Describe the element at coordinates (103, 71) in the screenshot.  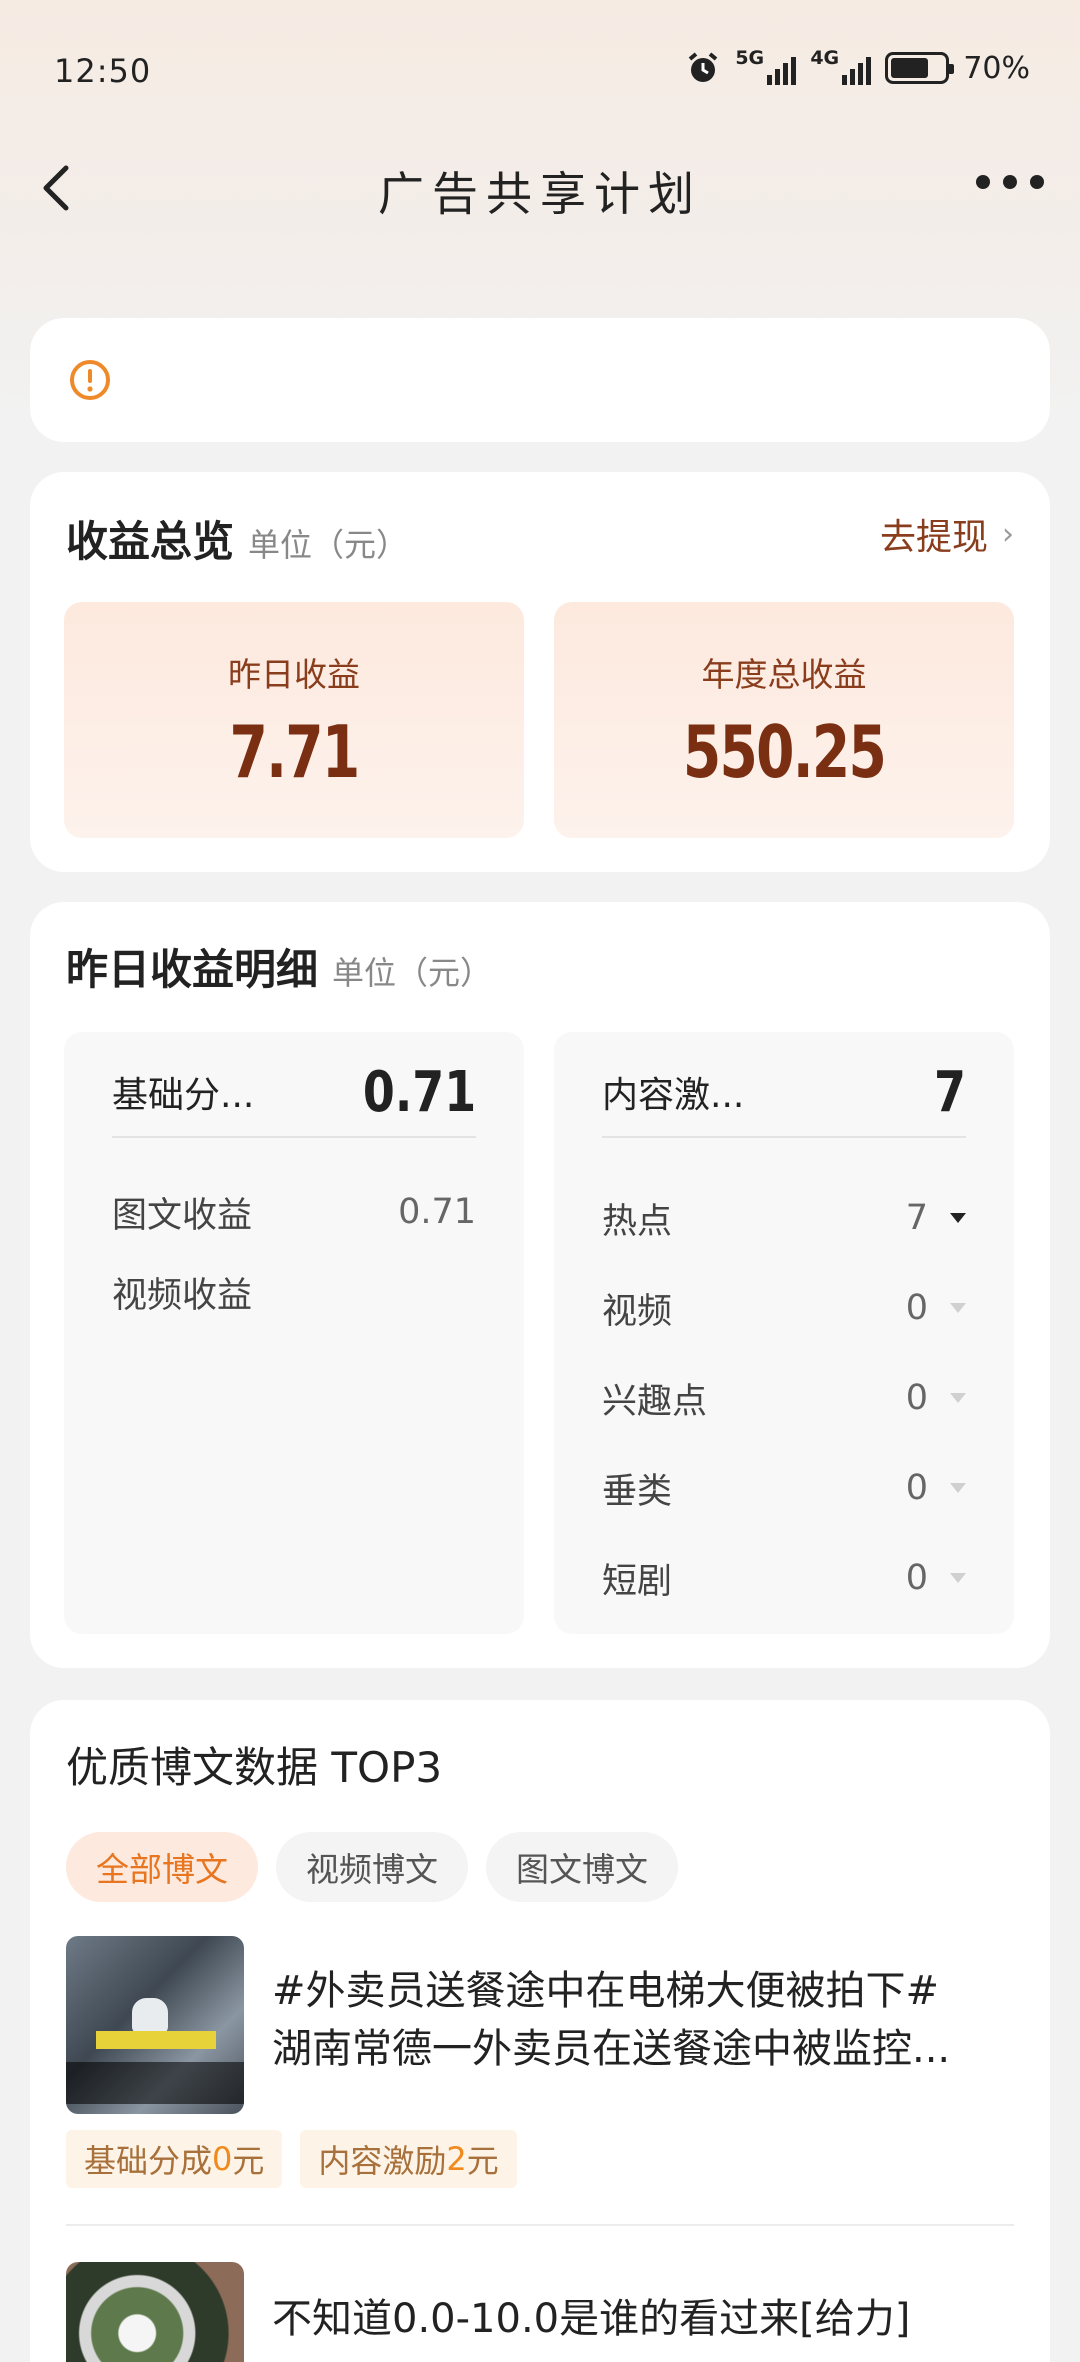
I see `status-time: 12:50` at that location.